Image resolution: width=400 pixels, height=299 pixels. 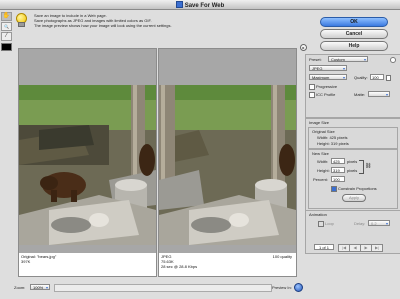 What do you see at coordinates (352, 161) in the screenshot?
I see `width-unit: pixels` at bounding box center [352, 161].